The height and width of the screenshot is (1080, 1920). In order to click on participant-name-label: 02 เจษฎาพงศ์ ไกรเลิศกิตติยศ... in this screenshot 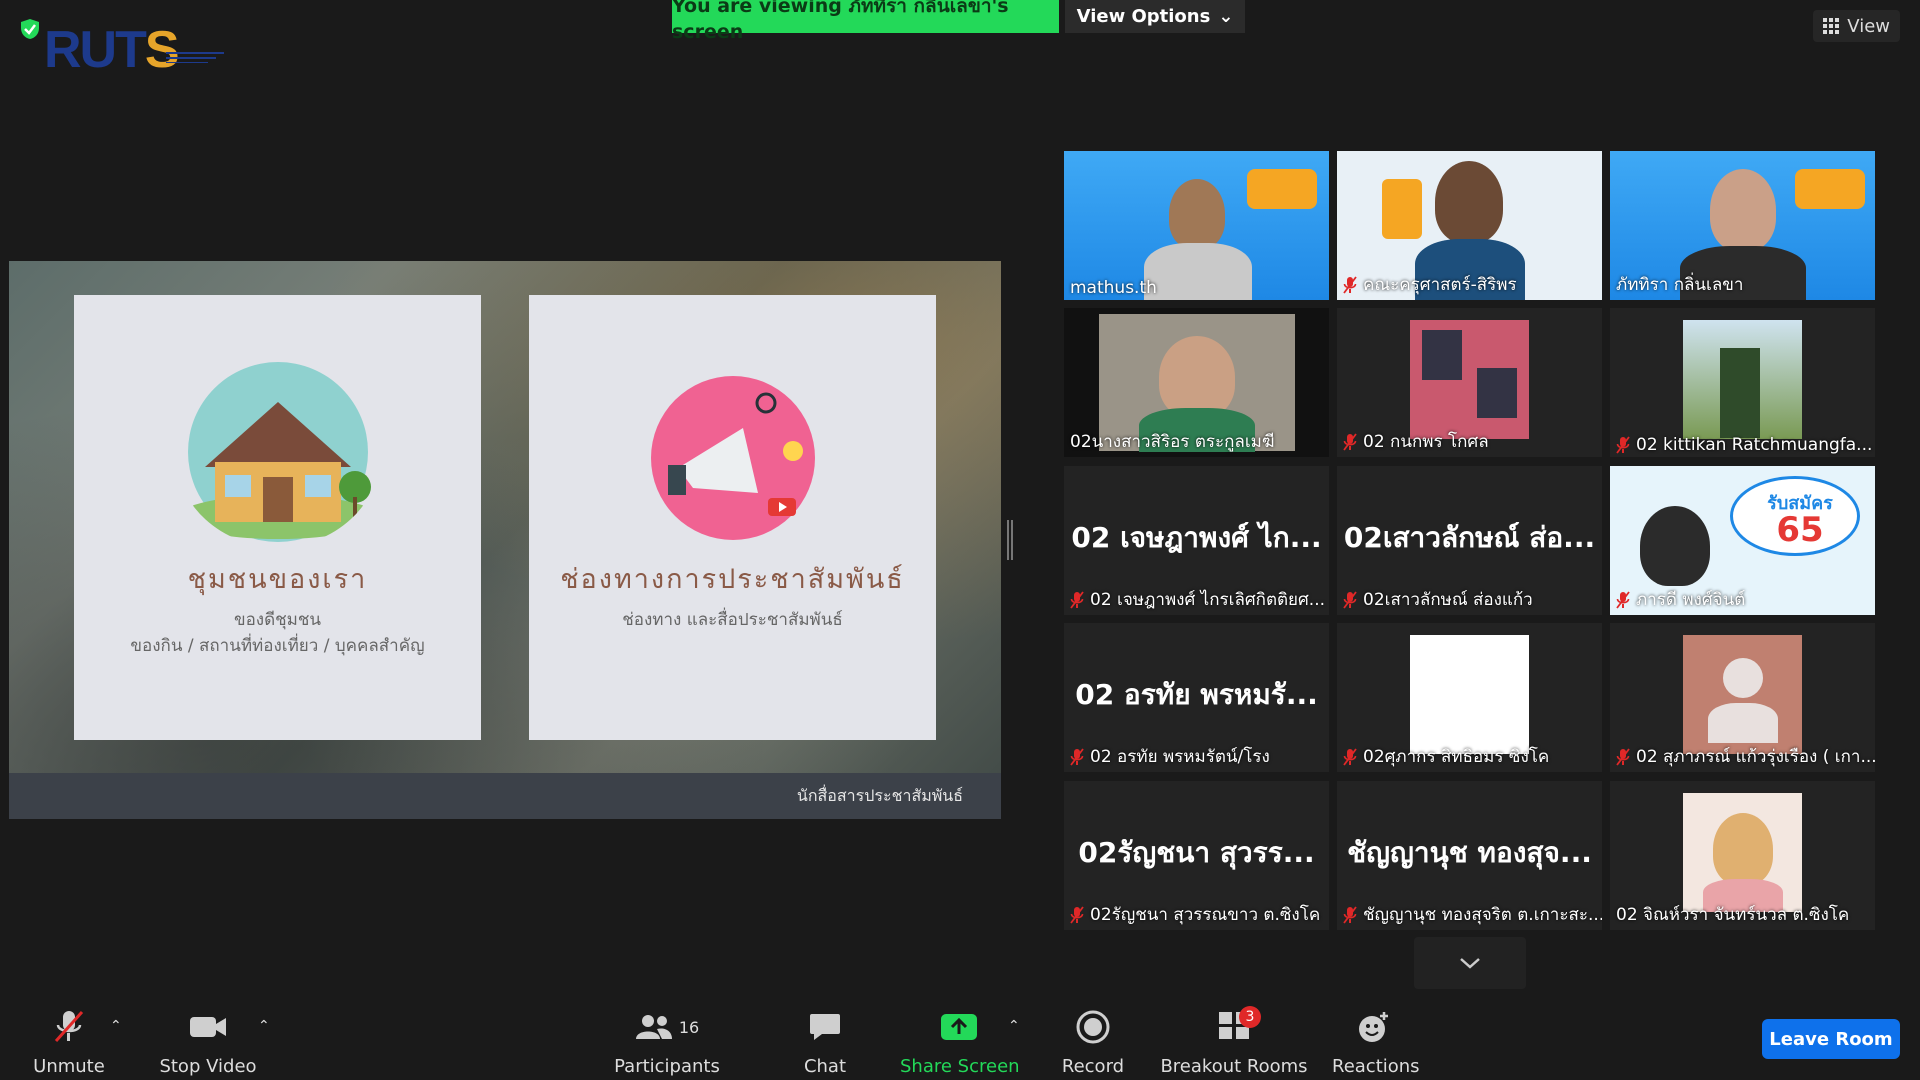, I will do `click(1197, 599)`.